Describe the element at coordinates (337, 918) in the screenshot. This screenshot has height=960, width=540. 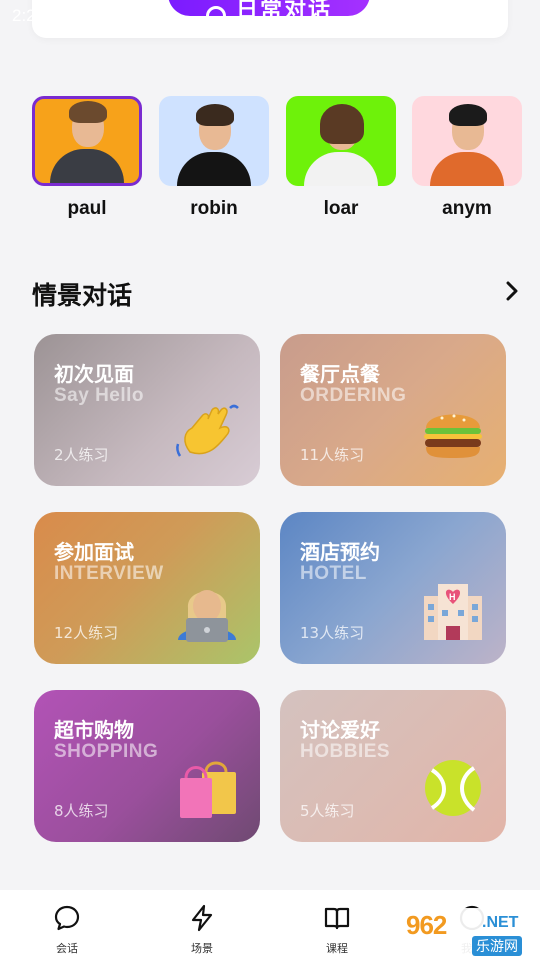
I see `book-icon` at that location.